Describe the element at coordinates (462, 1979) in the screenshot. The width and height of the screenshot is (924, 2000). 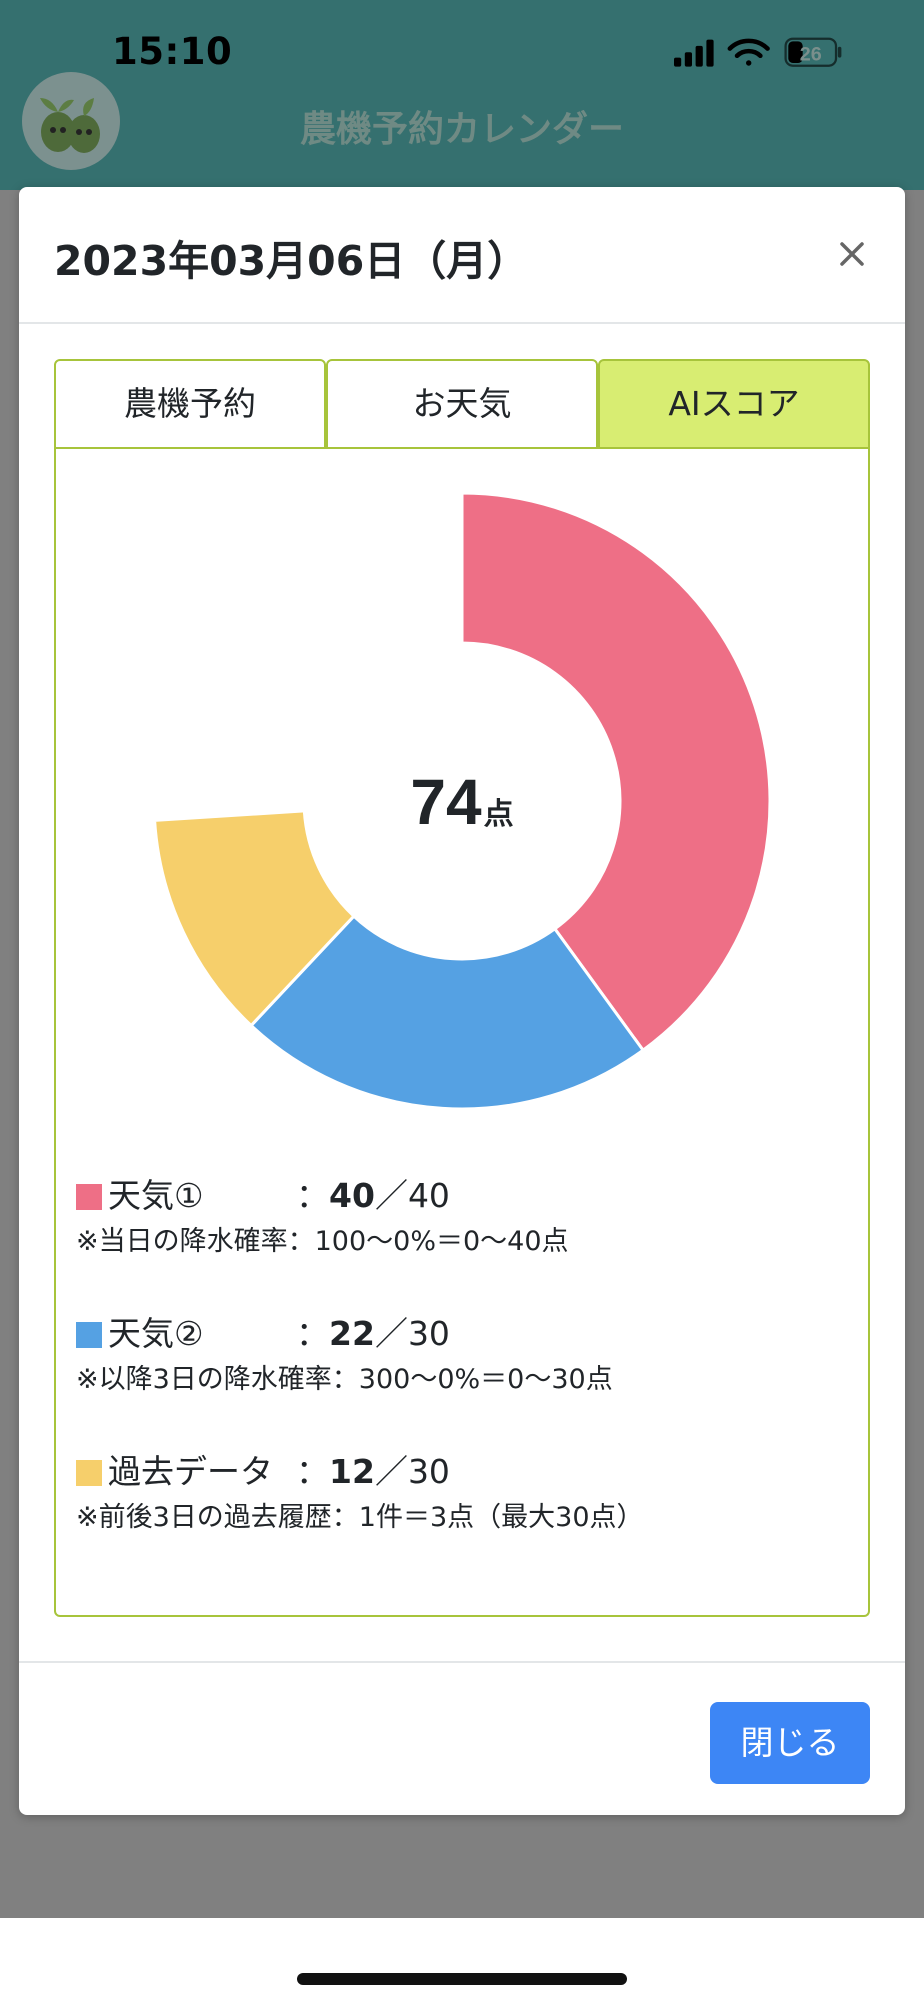
I see `home-indicator` at that location.